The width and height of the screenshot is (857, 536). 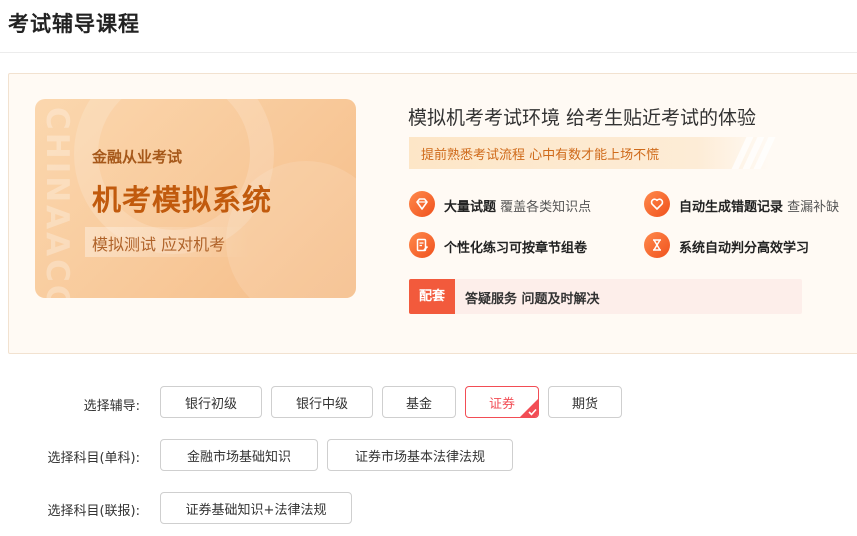 I want to click on coaching-label: 选择辅导:, so click(x=111, y=406).